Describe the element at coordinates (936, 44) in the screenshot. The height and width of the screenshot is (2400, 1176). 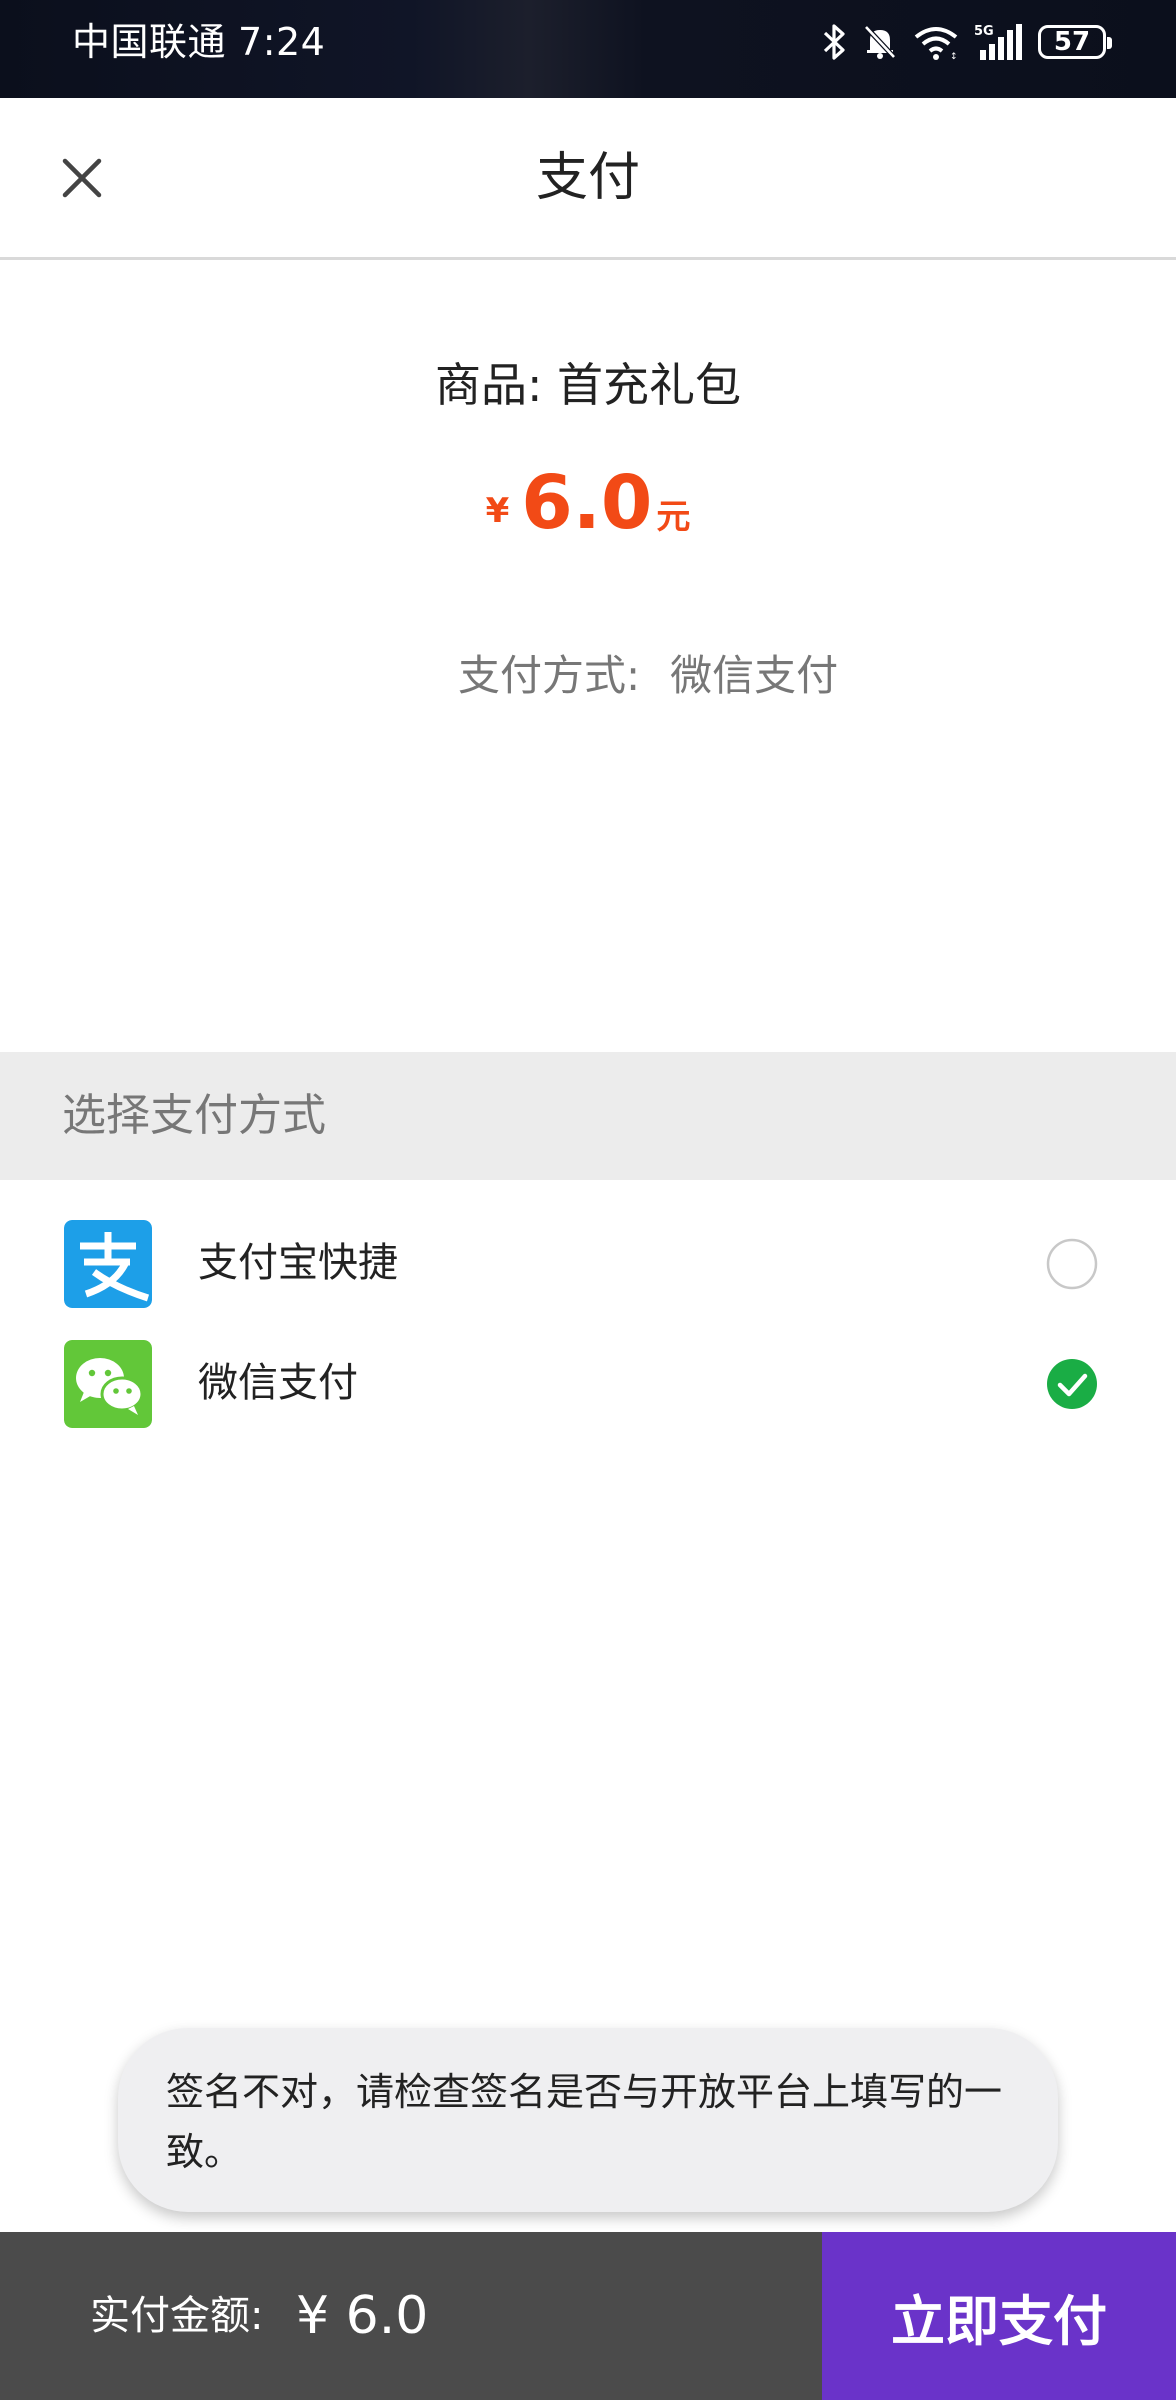
I see `wifi-icon: ↕` at that location.